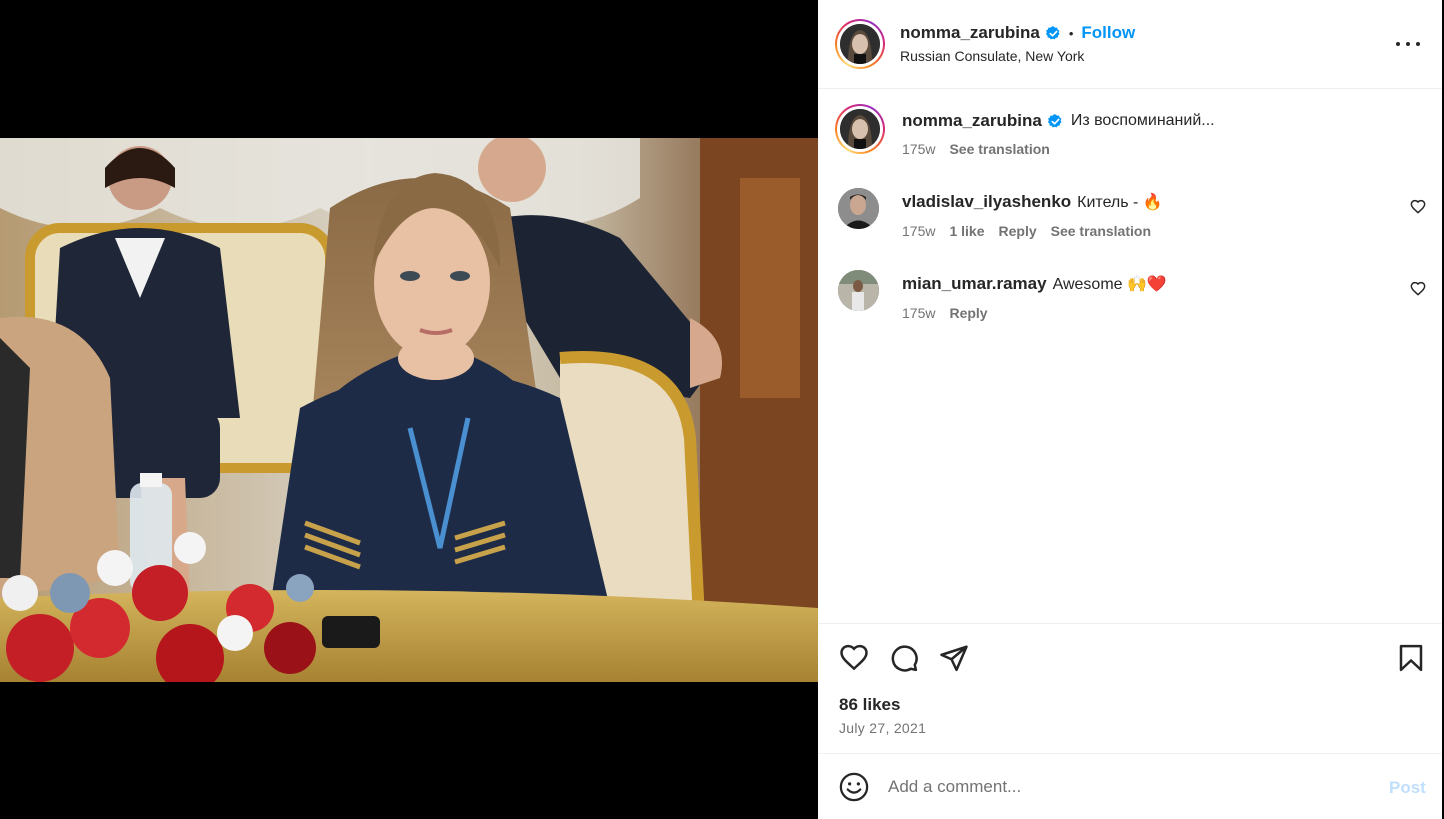 Image resolution: width=1444 pixels, height=819 pixels. I want to click on share-send-icon, so click(954, 658).